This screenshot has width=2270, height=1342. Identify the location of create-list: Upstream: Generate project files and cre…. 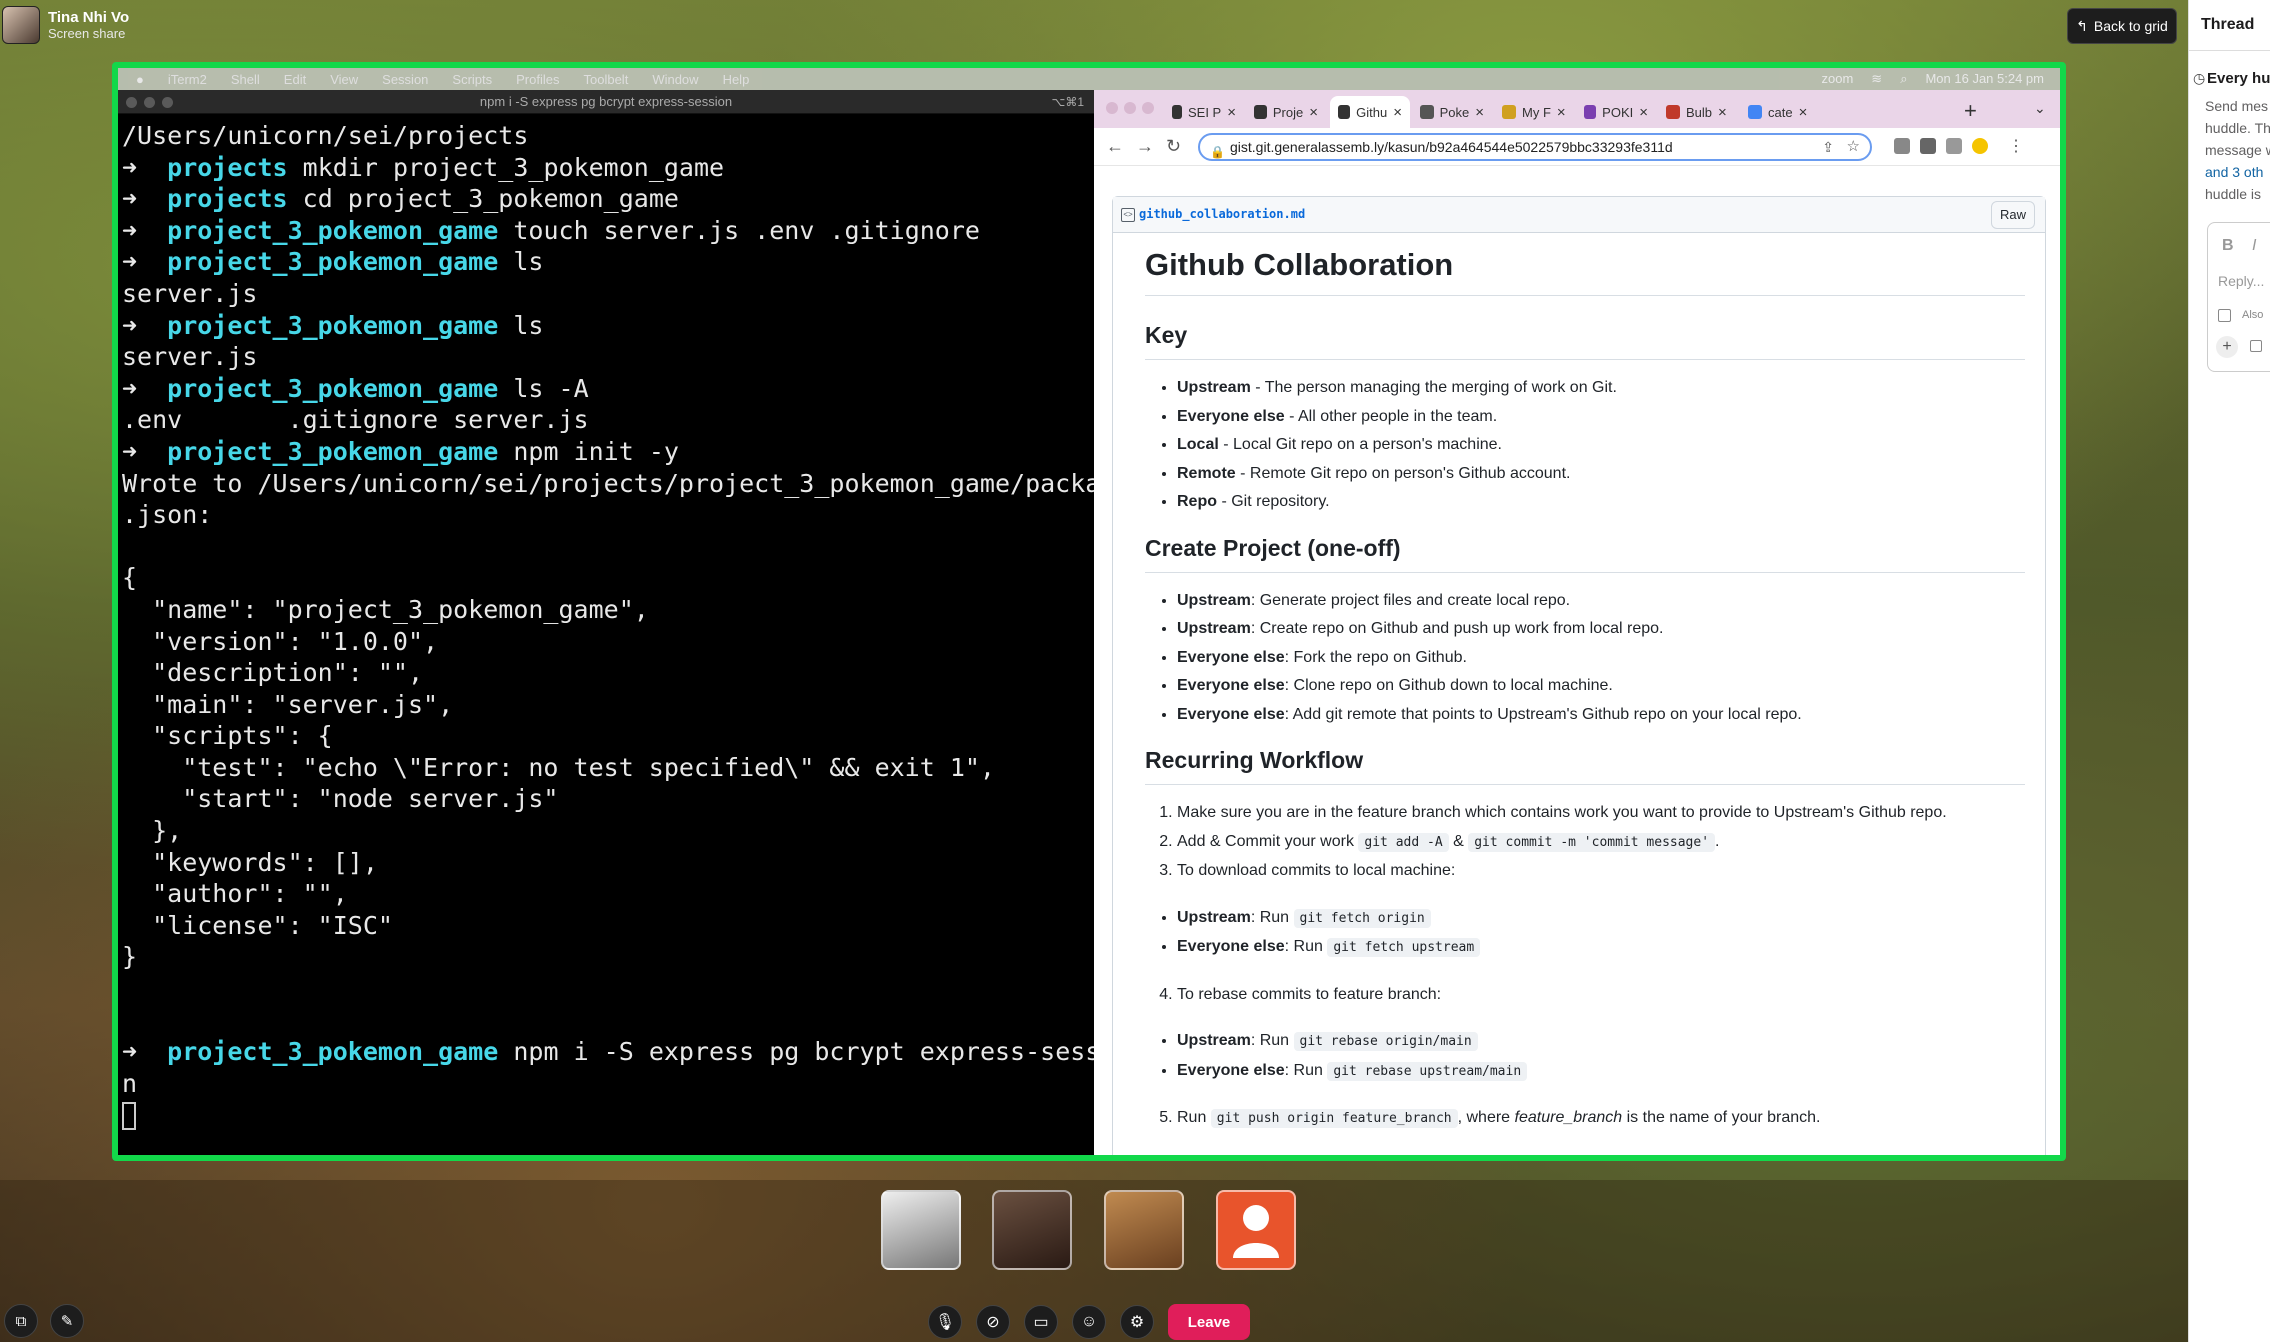
(1585, 658).